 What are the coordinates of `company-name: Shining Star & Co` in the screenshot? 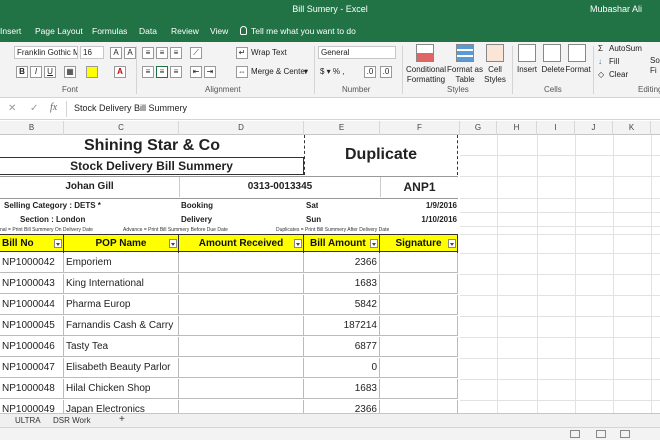 It's located at (152, 146).